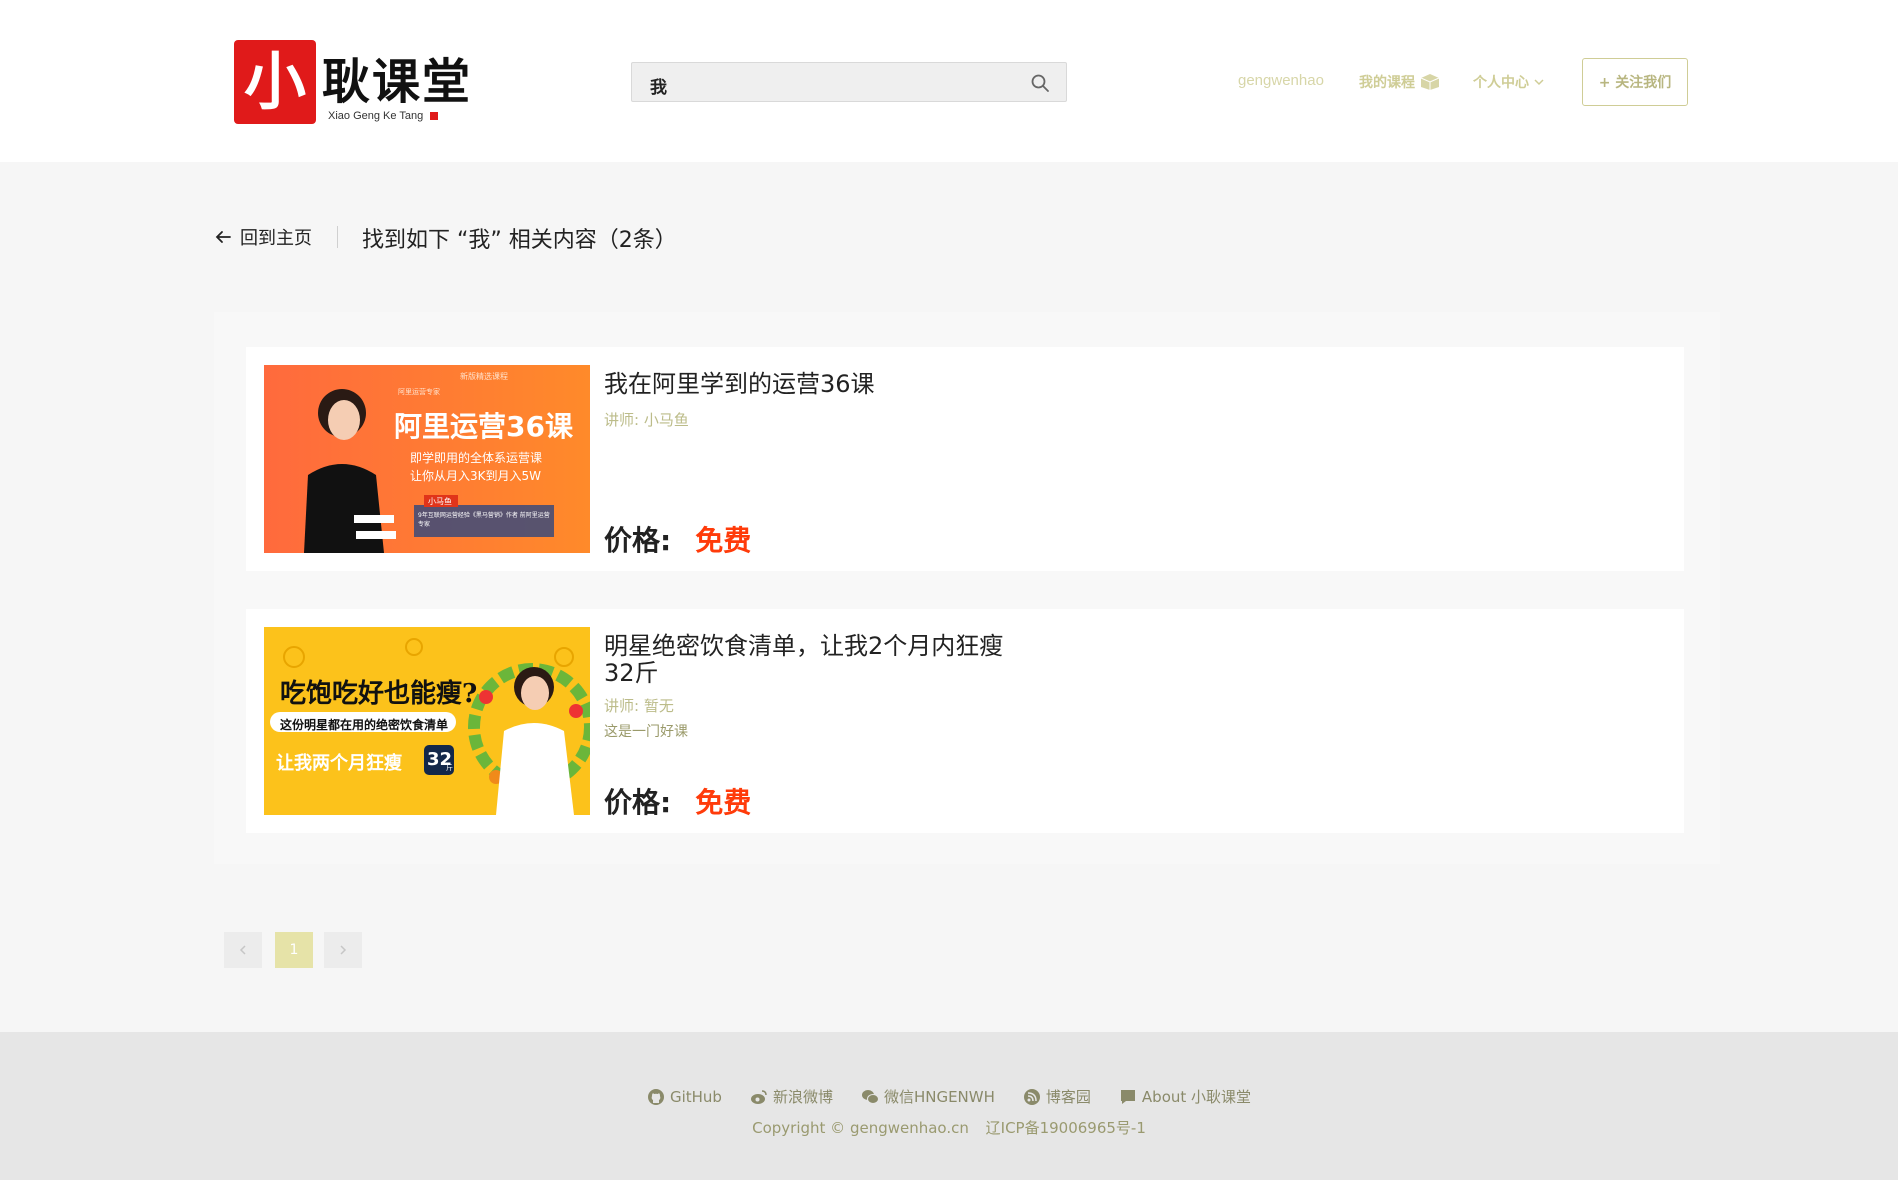  What do you see at coordinates (449, 768) in the screenshot?
I see `thumb-badge-unit: 斤` at bounding box center [449, 768].